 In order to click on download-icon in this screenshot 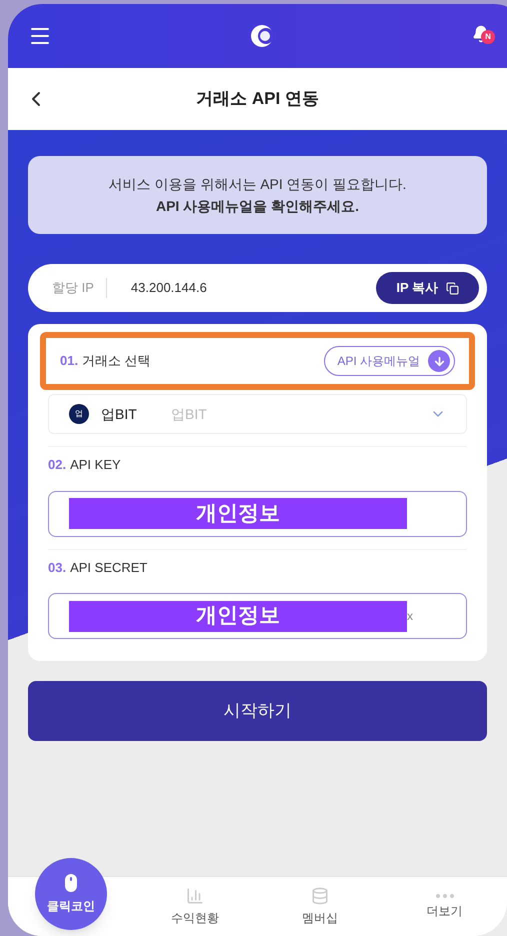, I will do `click(439, 361)`.